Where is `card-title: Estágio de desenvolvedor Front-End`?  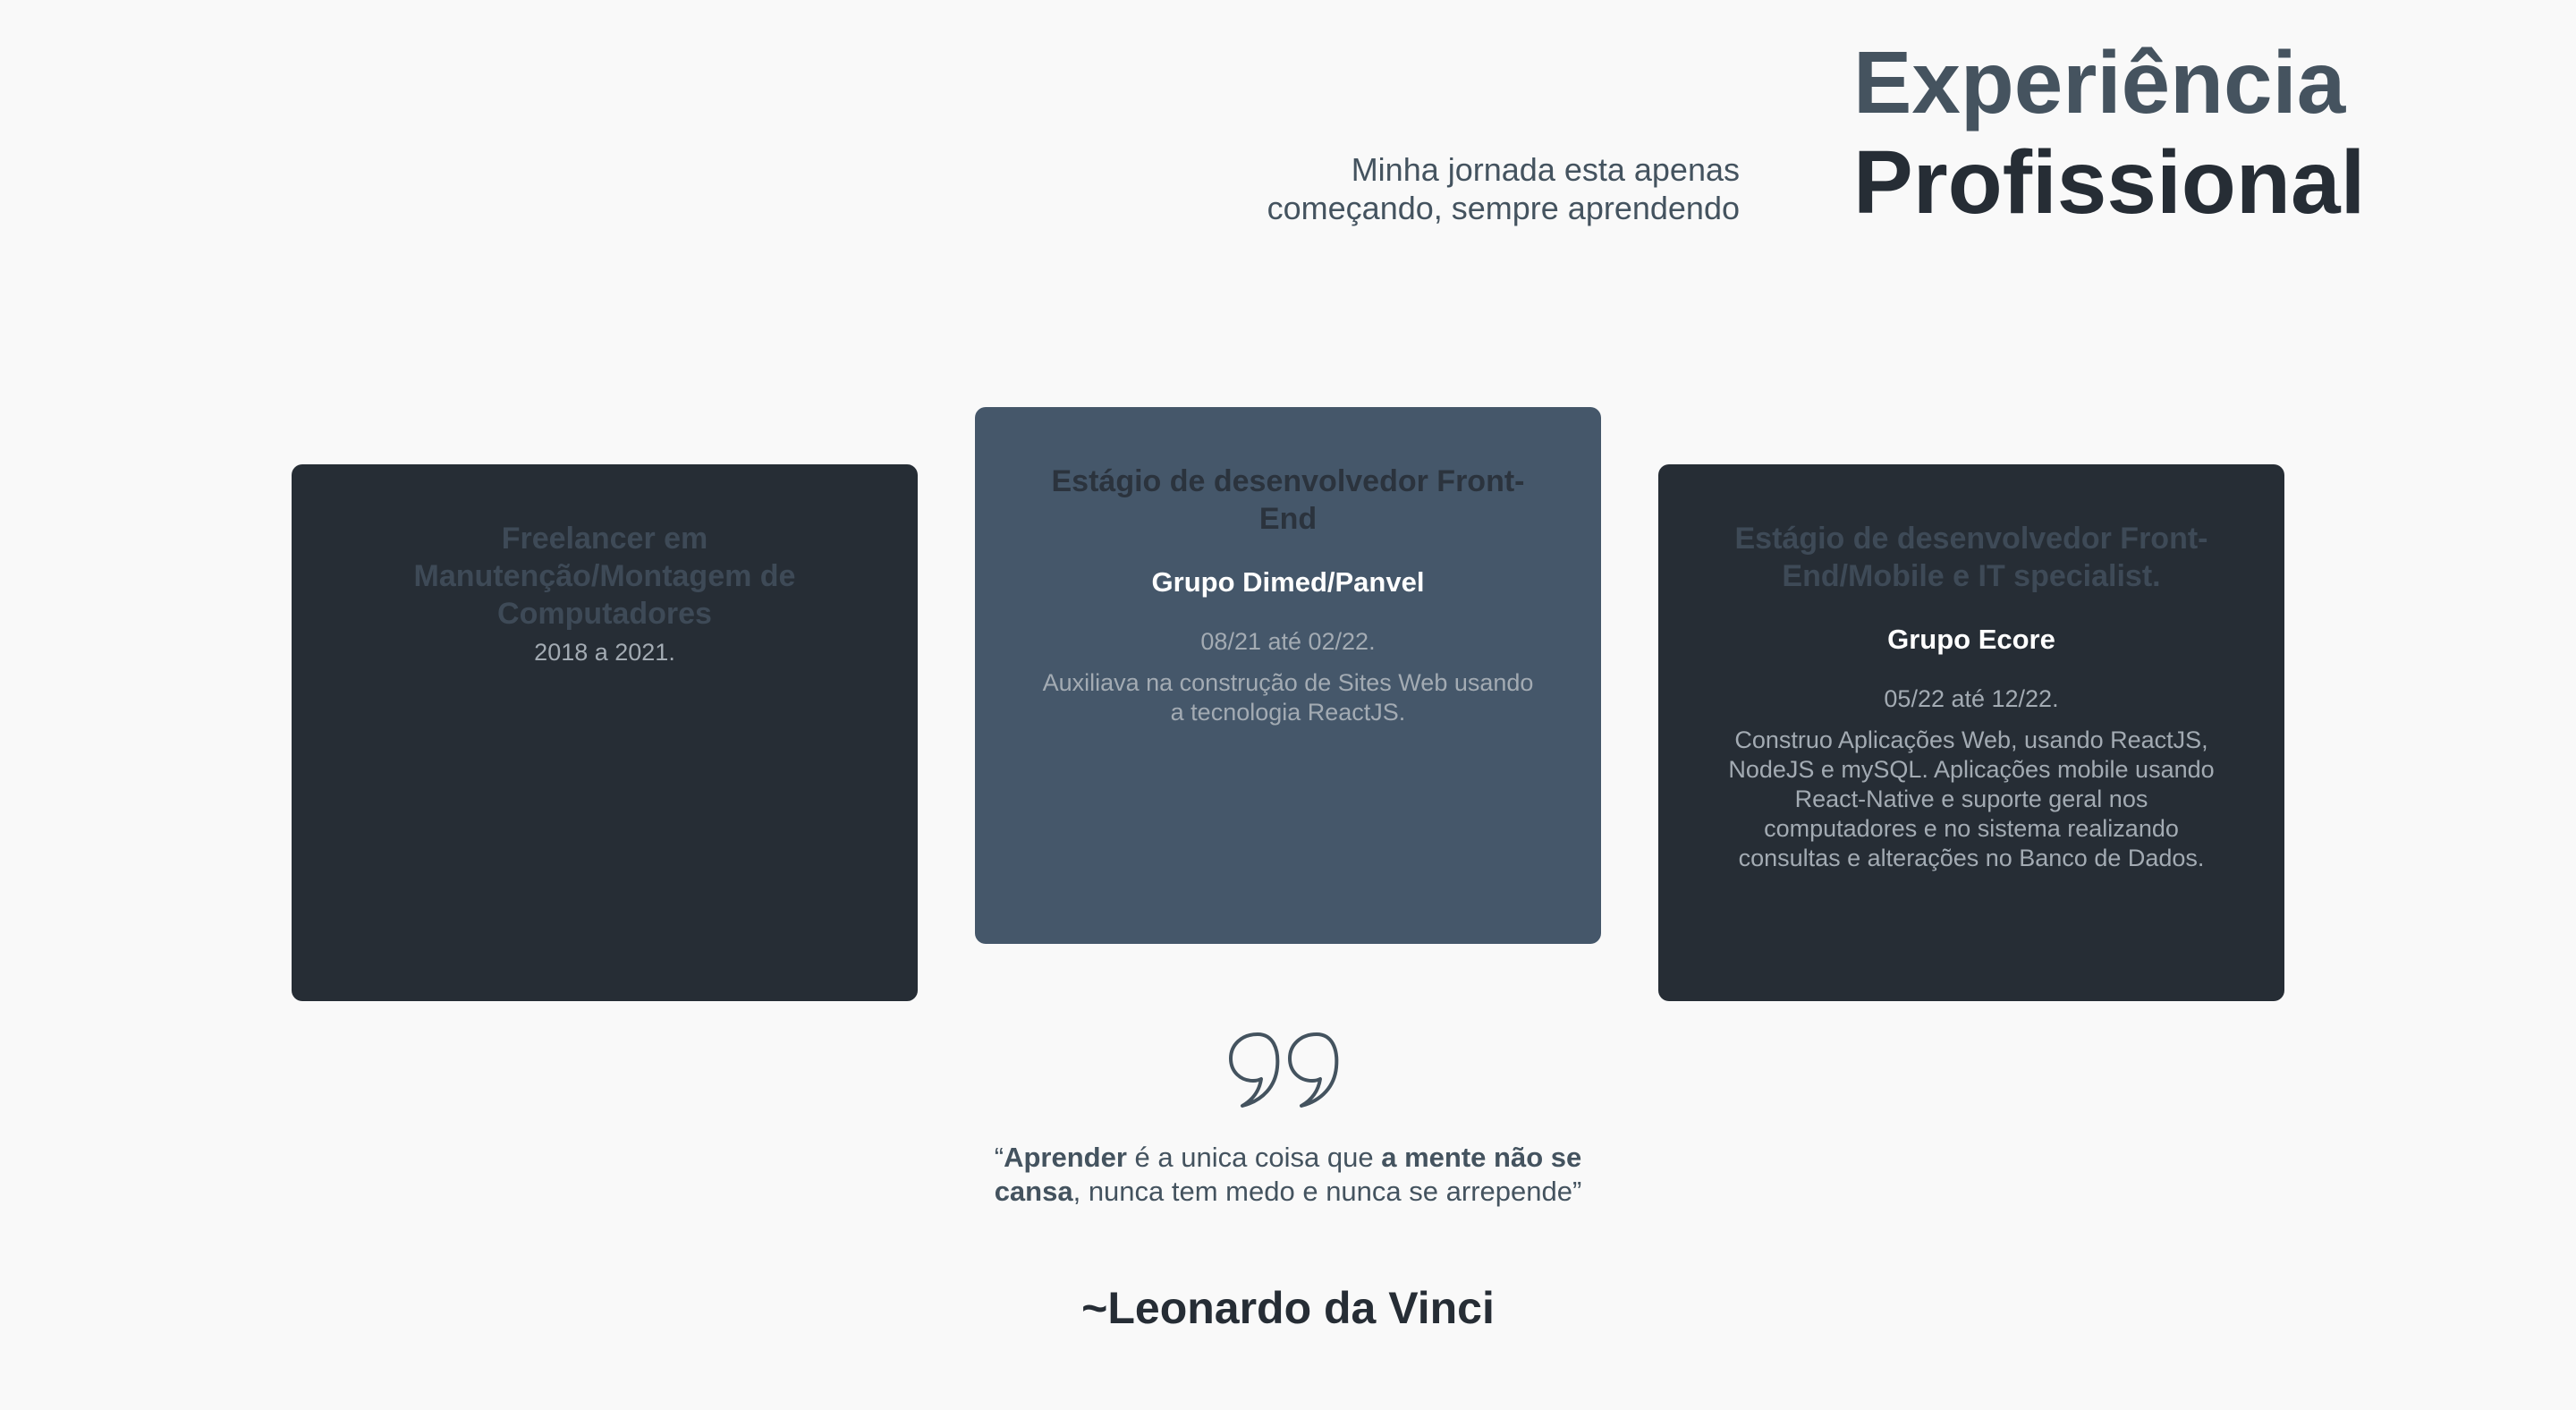
card-title: Estágio de desenvolvedor Front-End is located at coordinates (1288, 500).